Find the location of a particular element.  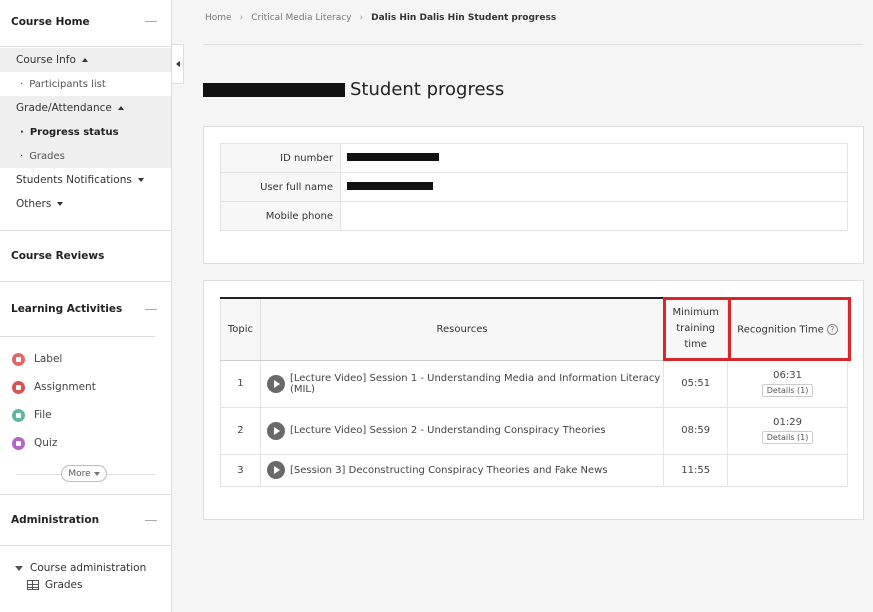

table-row: ID number is located at coordinates (534, 158).